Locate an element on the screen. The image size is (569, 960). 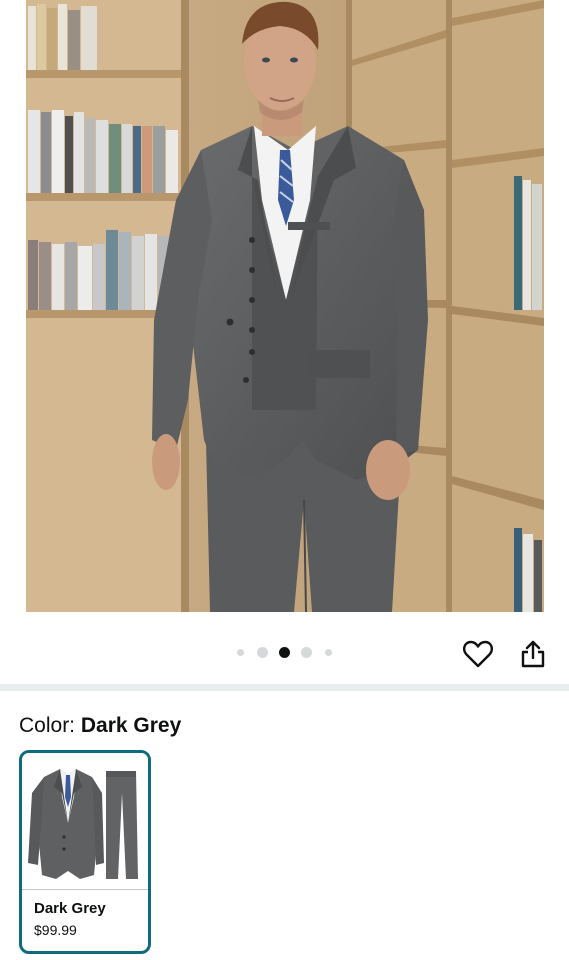
heart-icon is located at coordinates (478, 654).